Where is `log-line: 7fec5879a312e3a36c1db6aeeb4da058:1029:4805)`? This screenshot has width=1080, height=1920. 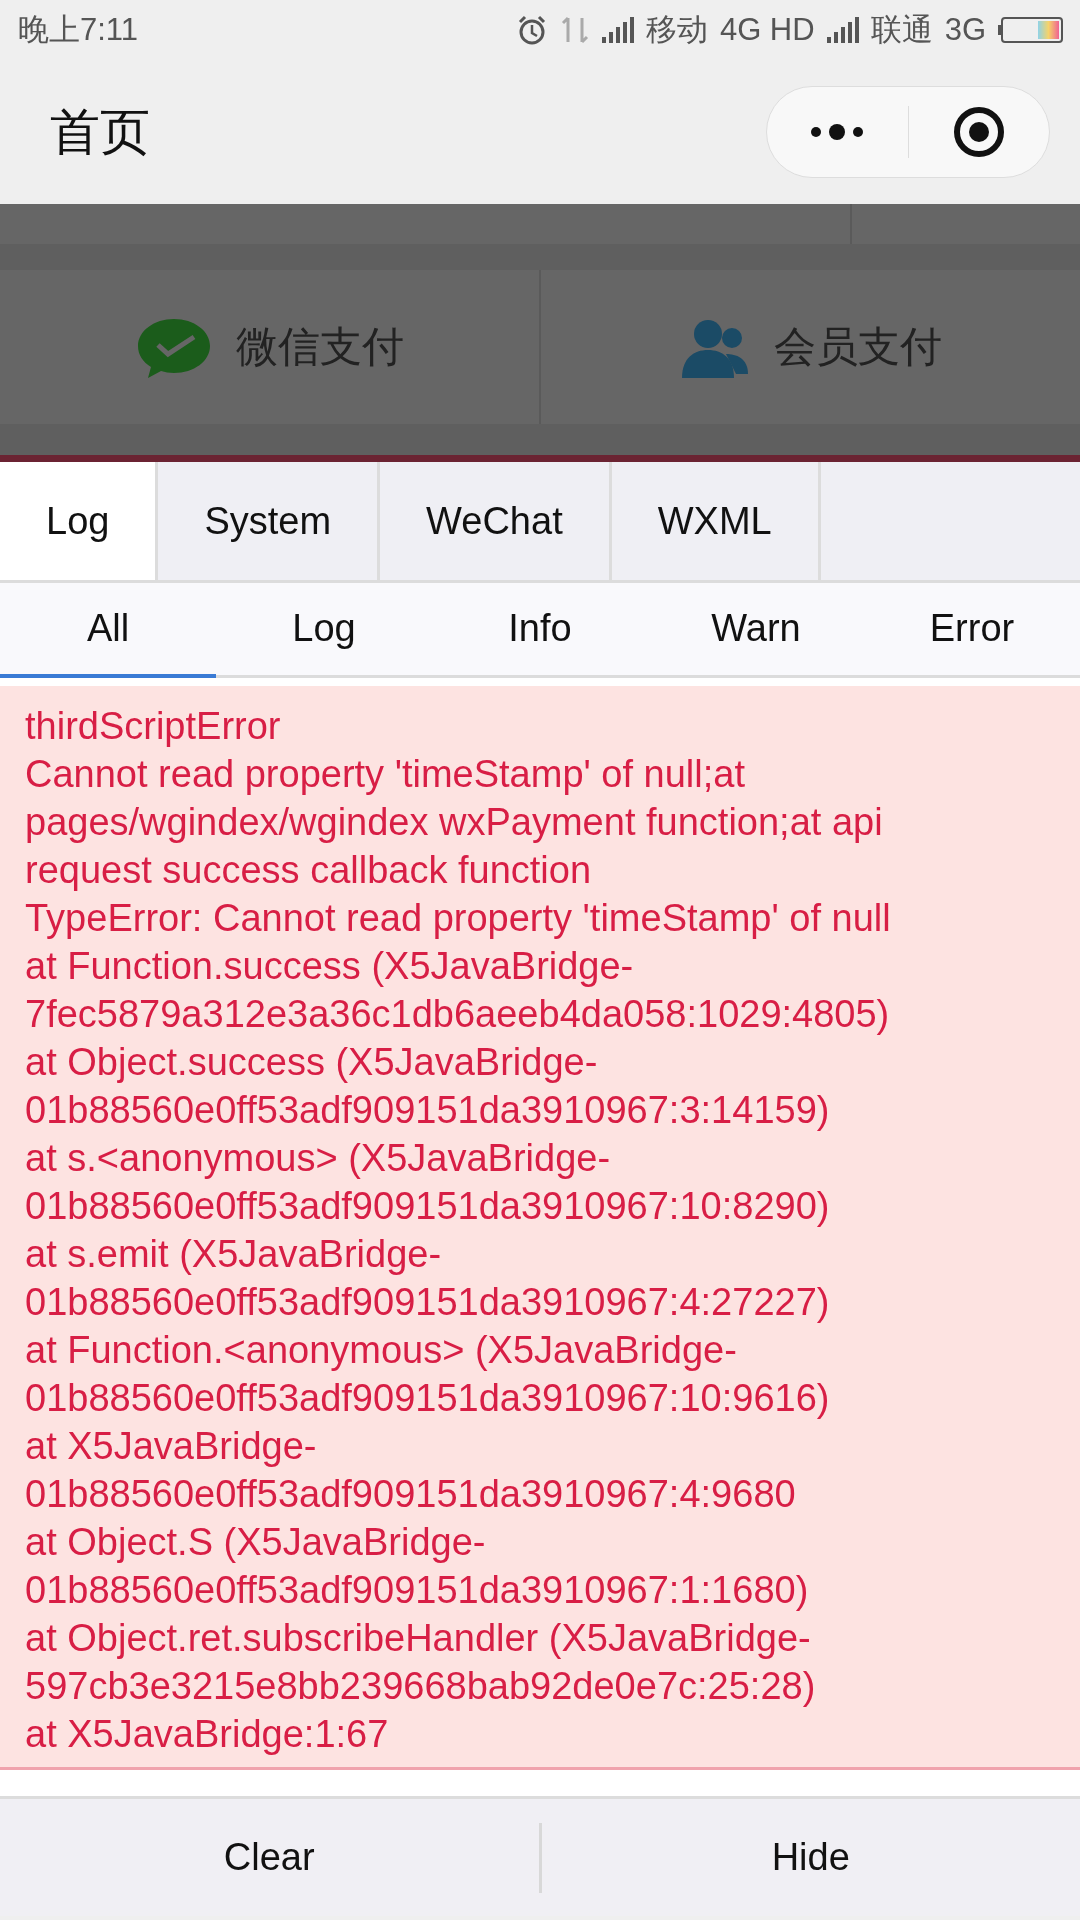
log-line: 7fec5879a312e3a36c1db6aeeb4da058:1029:4805) is located at coordinates (458, 1014).